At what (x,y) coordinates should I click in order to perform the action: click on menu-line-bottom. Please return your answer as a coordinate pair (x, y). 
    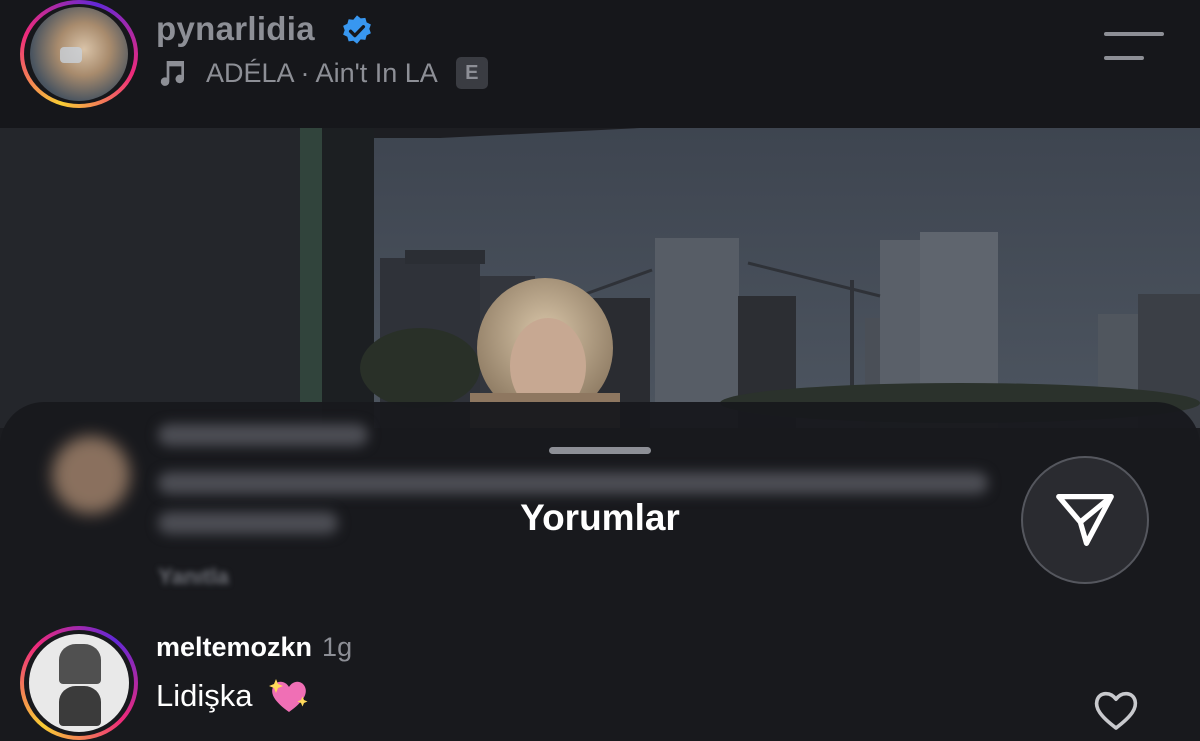
    Looking at the image, I should click on (1124, 58).